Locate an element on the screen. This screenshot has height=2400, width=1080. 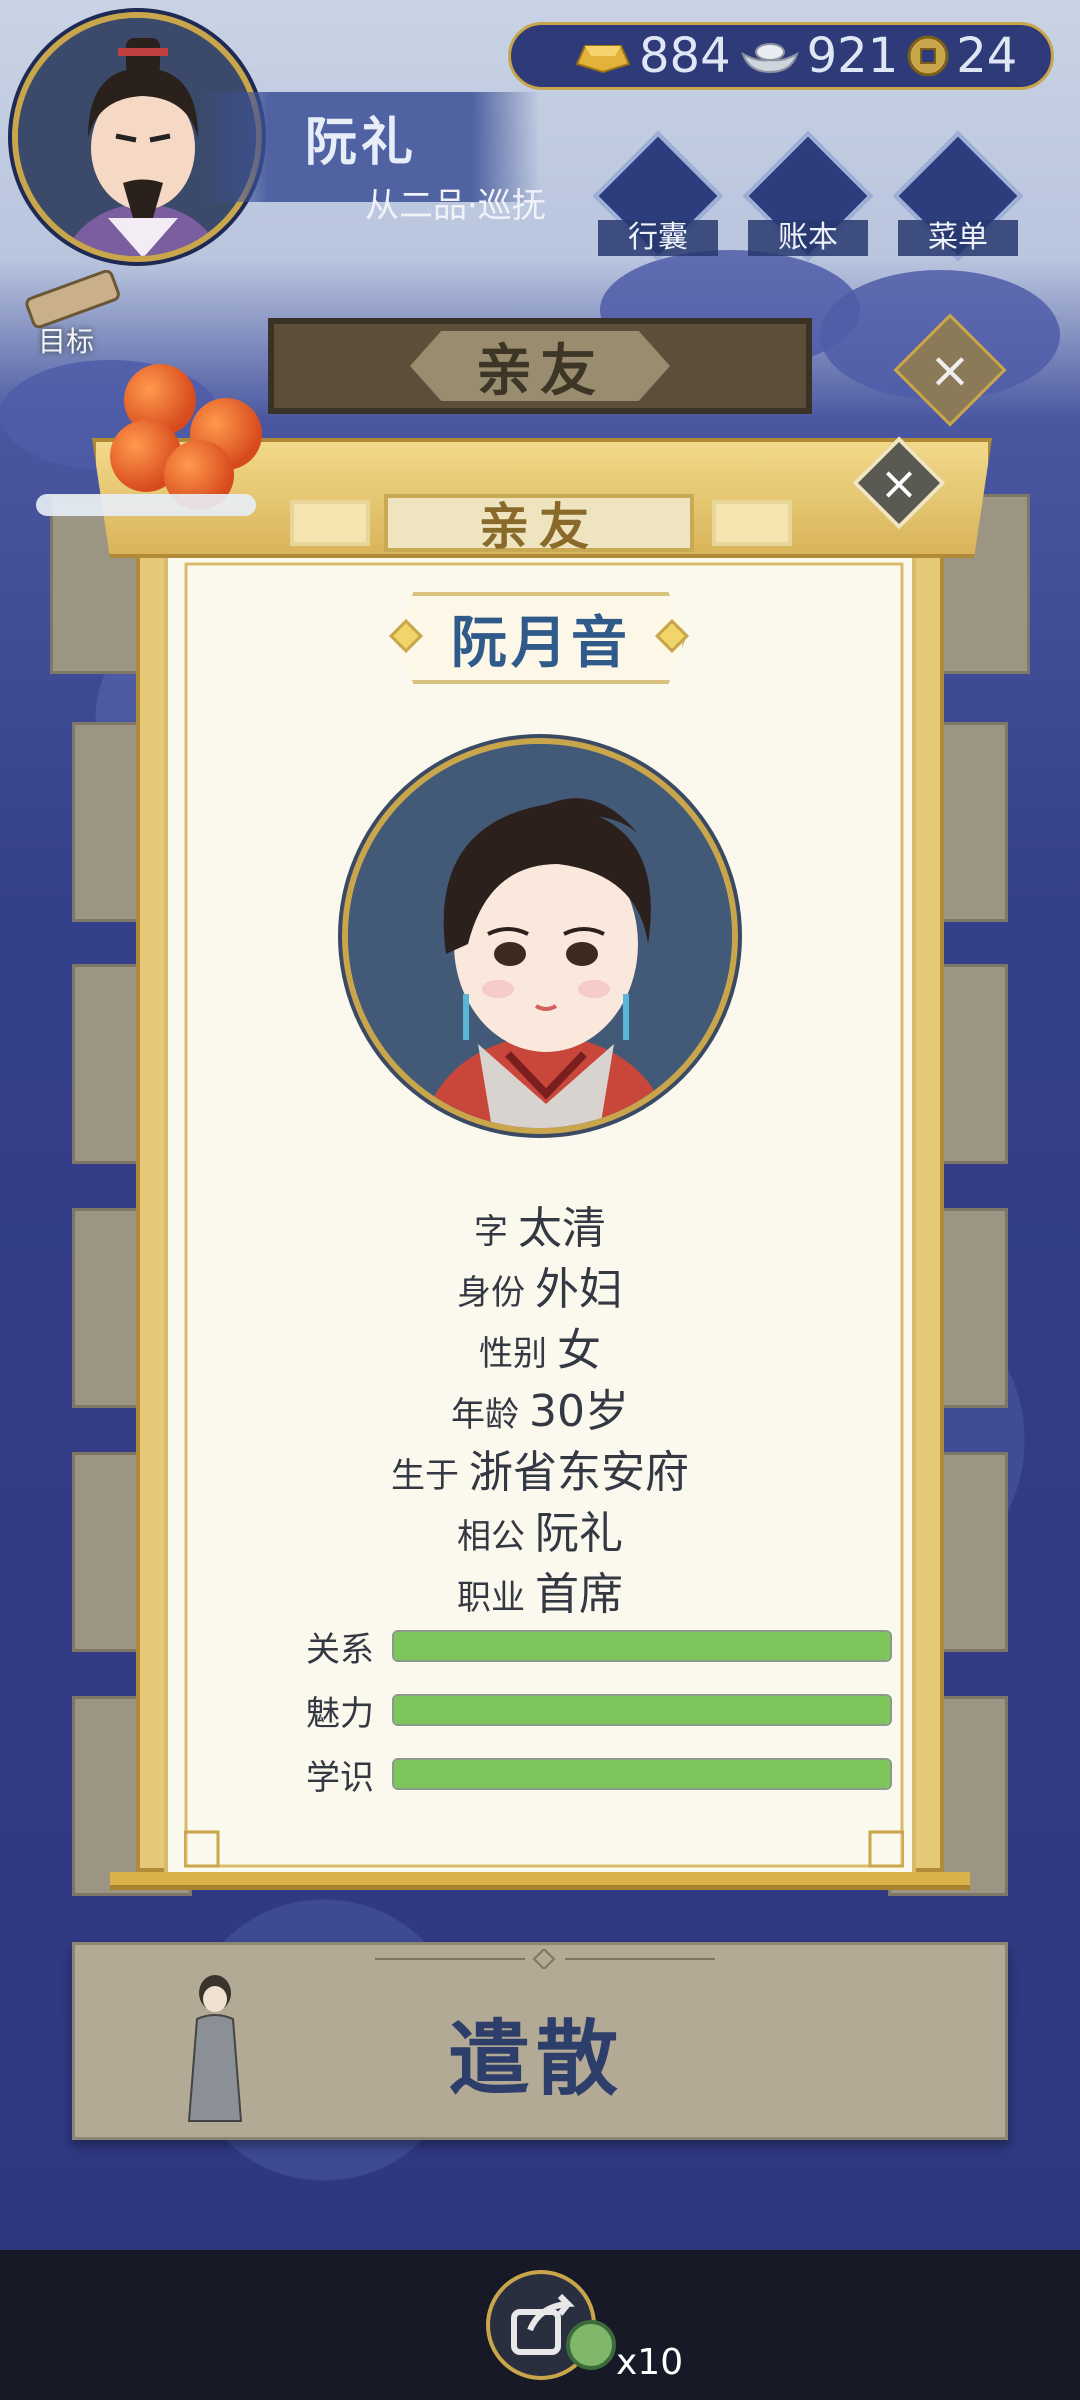
menu-label: 菜单 is located at coordinates (958, 238).